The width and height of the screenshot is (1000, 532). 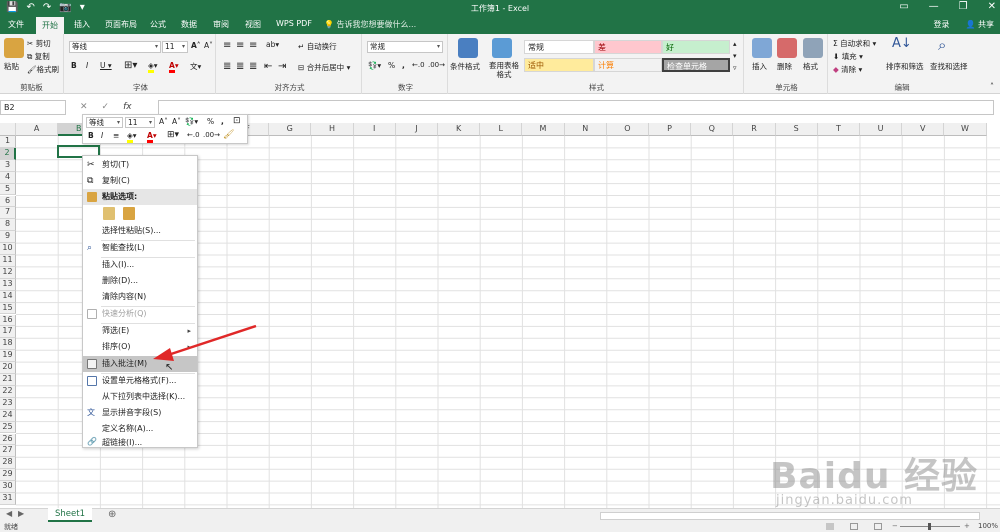 I want to click on row-header-6: 6, so click(x=8, y=201).